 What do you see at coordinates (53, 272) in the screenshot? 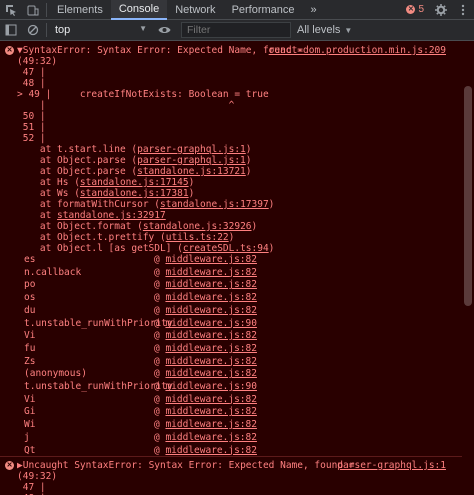
I see `frame-function: n.callback` at bounding box center [53, 272].